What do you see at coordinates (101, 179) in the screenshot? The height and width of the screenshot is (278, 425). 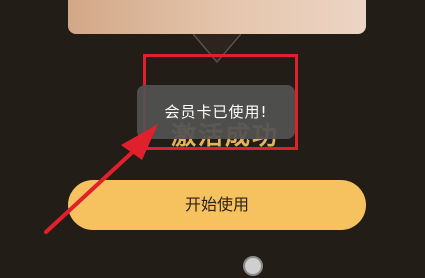 I see `red-arrow-icon` at bounding box center [101, 179].